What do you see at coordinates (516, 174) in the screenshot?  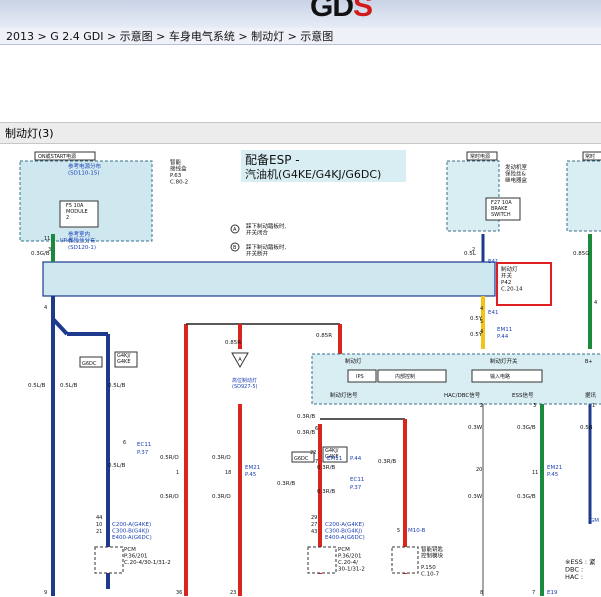 I see `engine-room-label: 保险丝&` at bounding box center [516, 174].